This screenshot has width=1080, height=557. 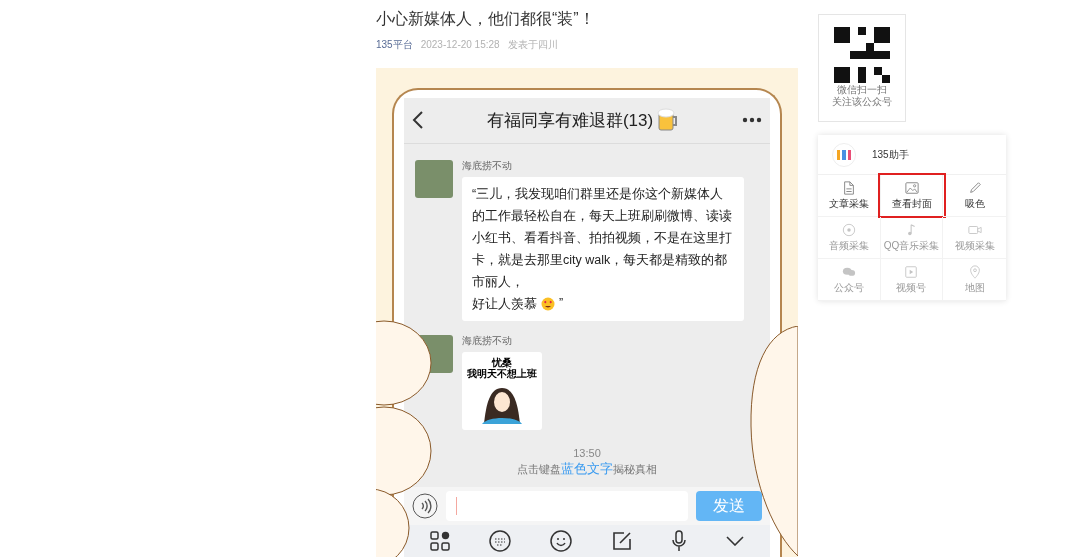 What do you see at coordinates (502, 373) in the screenshot?
I see `sticker-caption: 我明天不想上班` at bounding box center [502, 373].